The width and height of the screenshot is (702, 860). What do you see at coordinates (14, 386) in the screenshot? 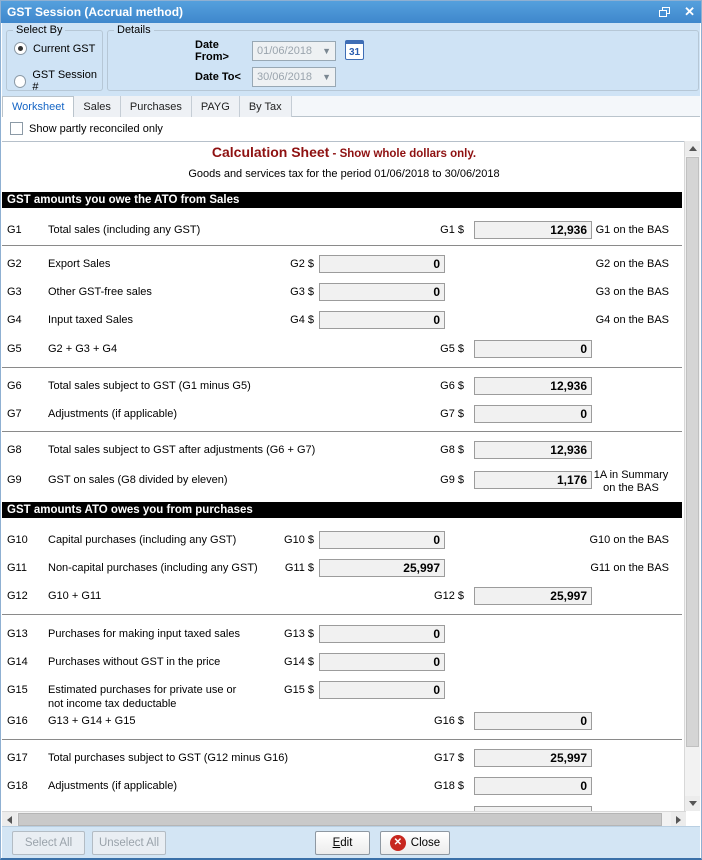
I see `row-code-G6: G6` at bounding box center [14, 386].